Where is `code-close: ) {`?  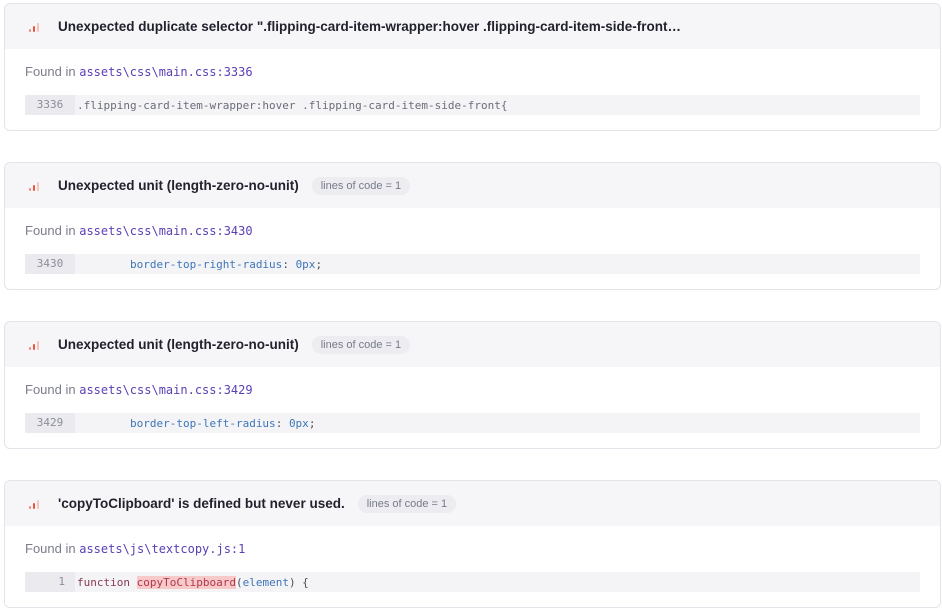 code-close: ) { is located at coordinates (298, 582).